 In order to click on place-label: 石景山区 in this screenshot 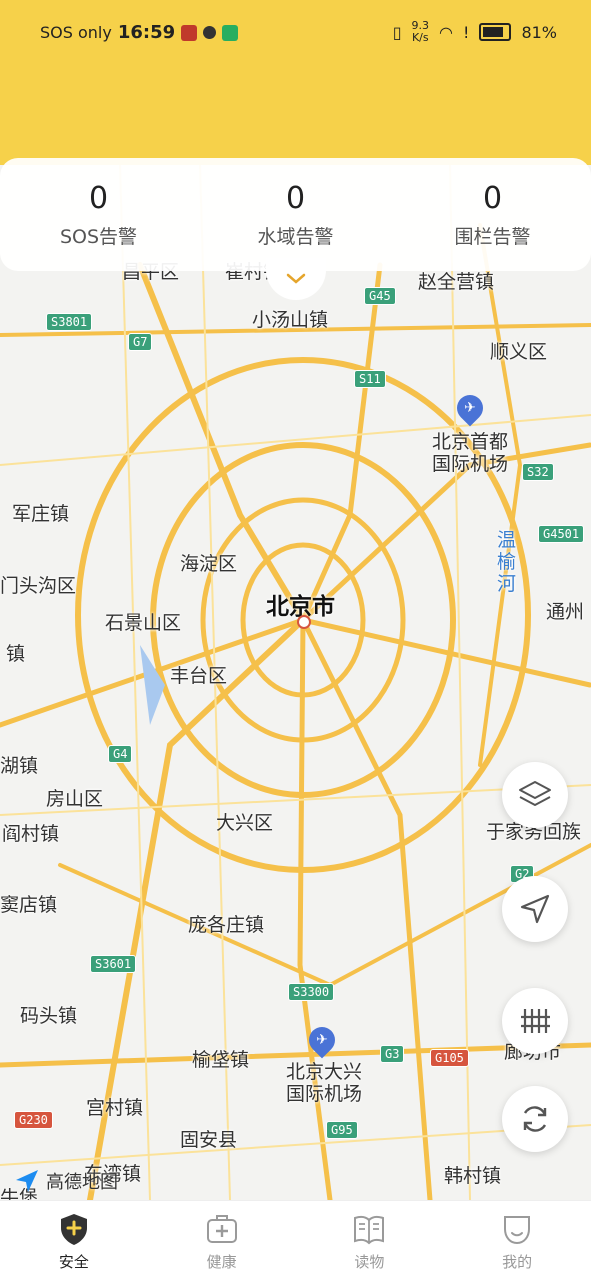, I will do `click(143, 623)`.